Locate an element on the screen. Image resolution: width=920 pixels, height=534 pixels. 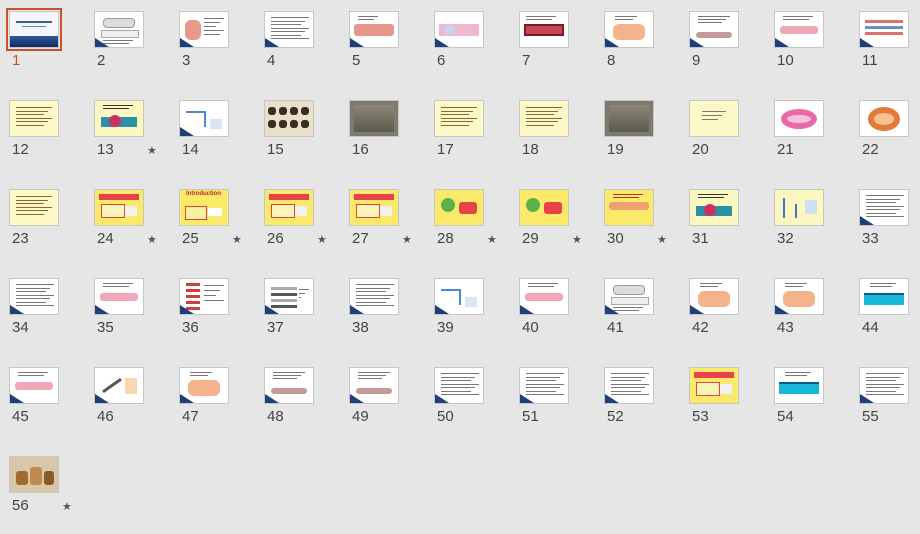
slide-thumbnail-36: 36 is located at coordinates (212, 311).